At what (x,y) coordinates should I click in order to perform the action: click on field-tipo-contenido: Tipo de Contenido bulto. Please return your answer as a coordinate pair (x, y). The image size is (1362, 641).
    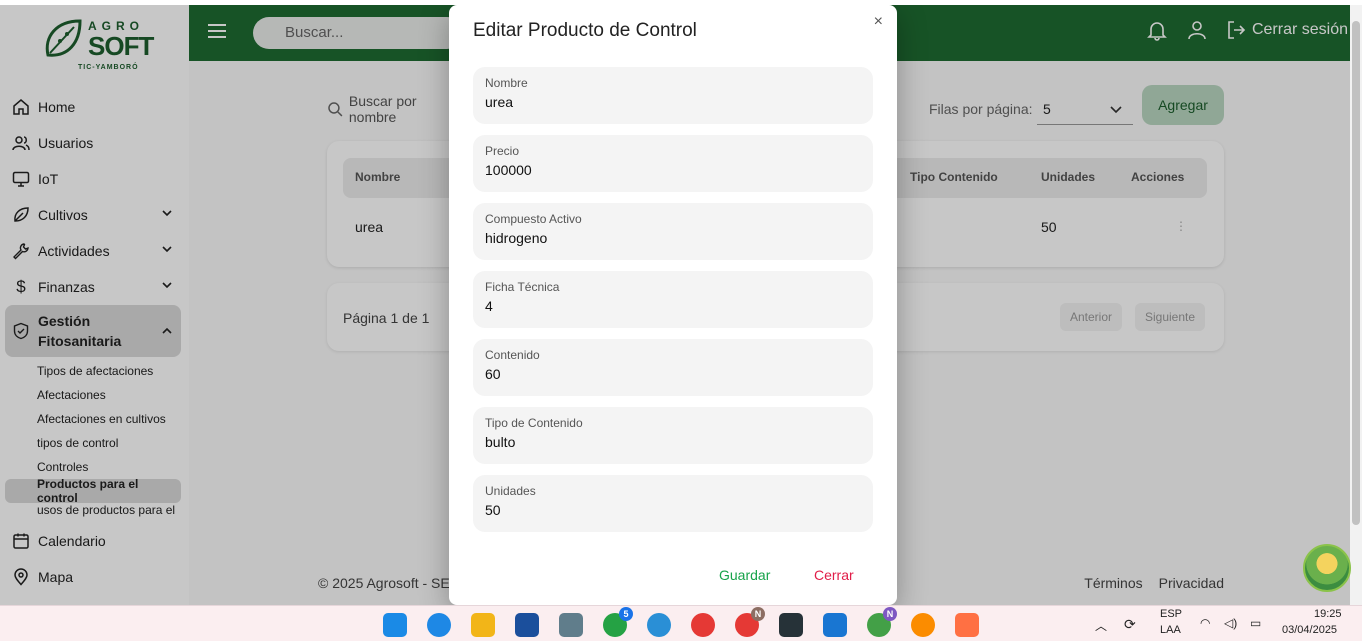
    Looking at the image, I should click on (673, 435).